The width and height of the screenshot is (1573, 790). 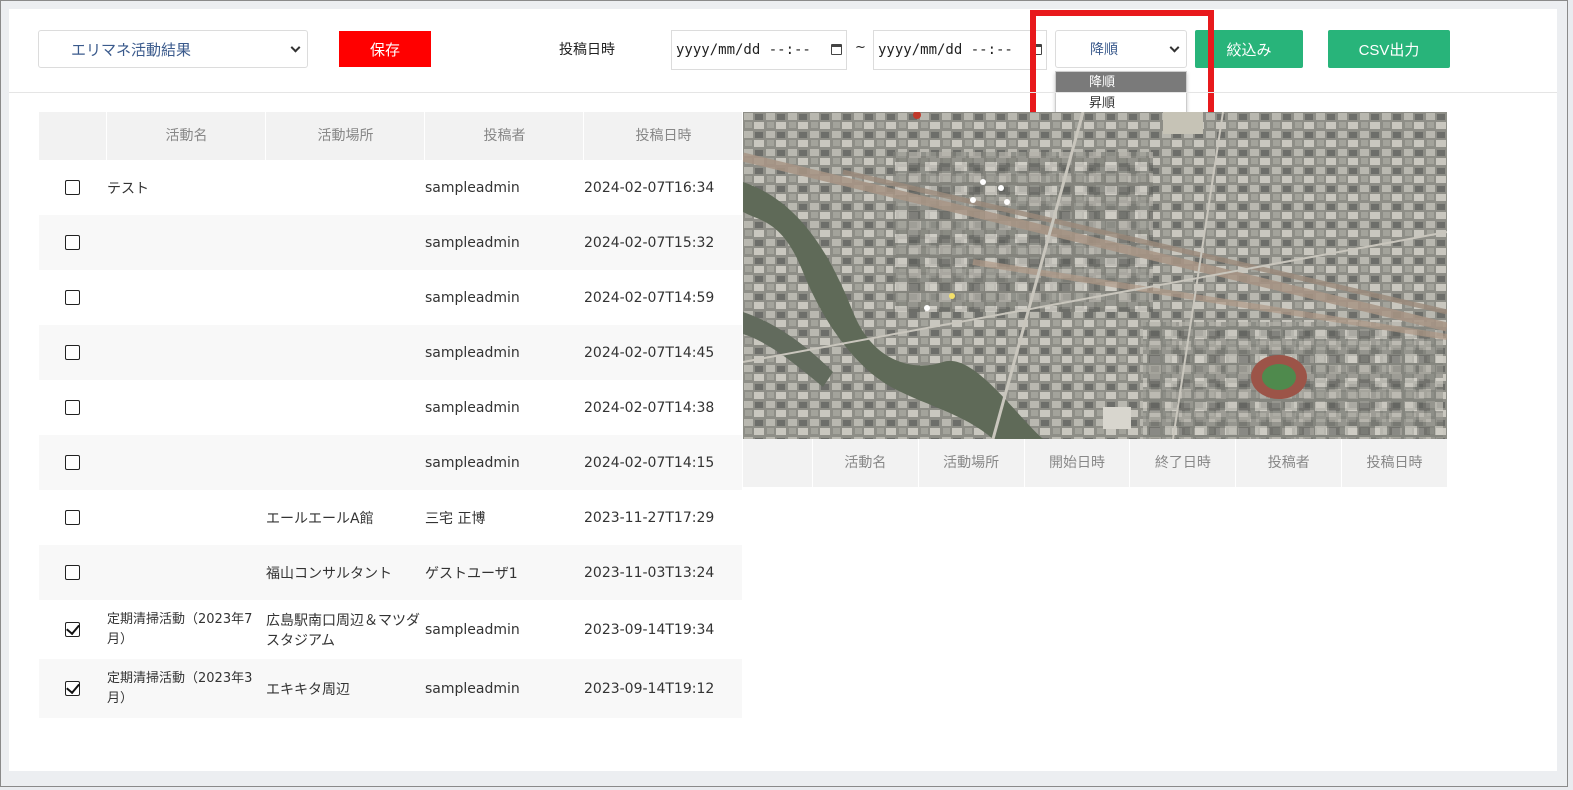 What do you see at coordinates (1076, 463) in the screenshot?
I see `header-start-time: 開始日時` at bounding box center [1076, 463].